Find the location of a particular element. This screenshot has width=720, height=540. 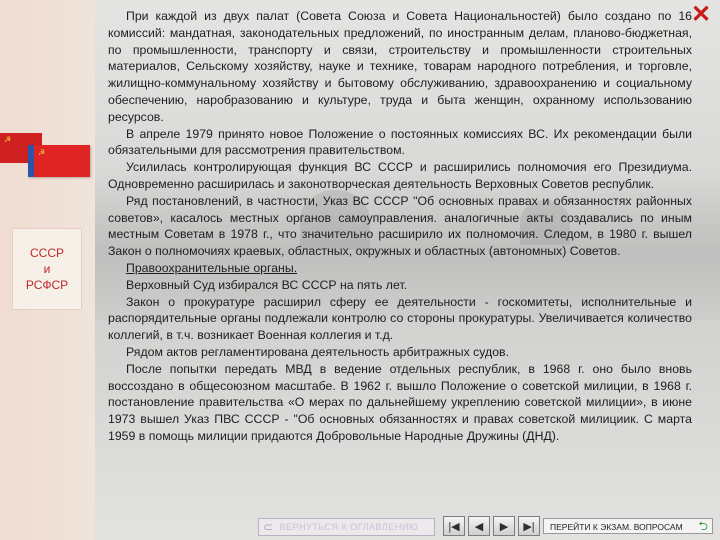

prev-icon: ◀ is located at coordinates (479, 526).